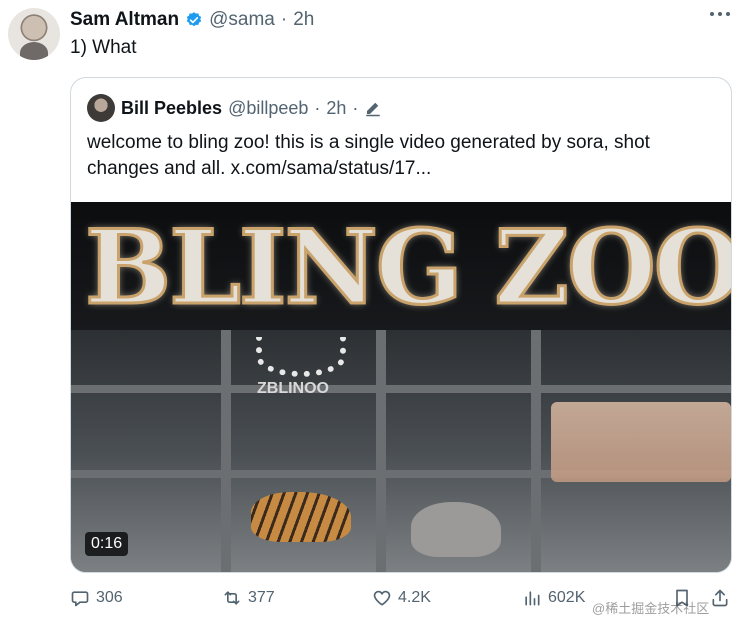 The image size is (750, 621). I want to click on case-label: ZBLINOO, so click(293, 388).